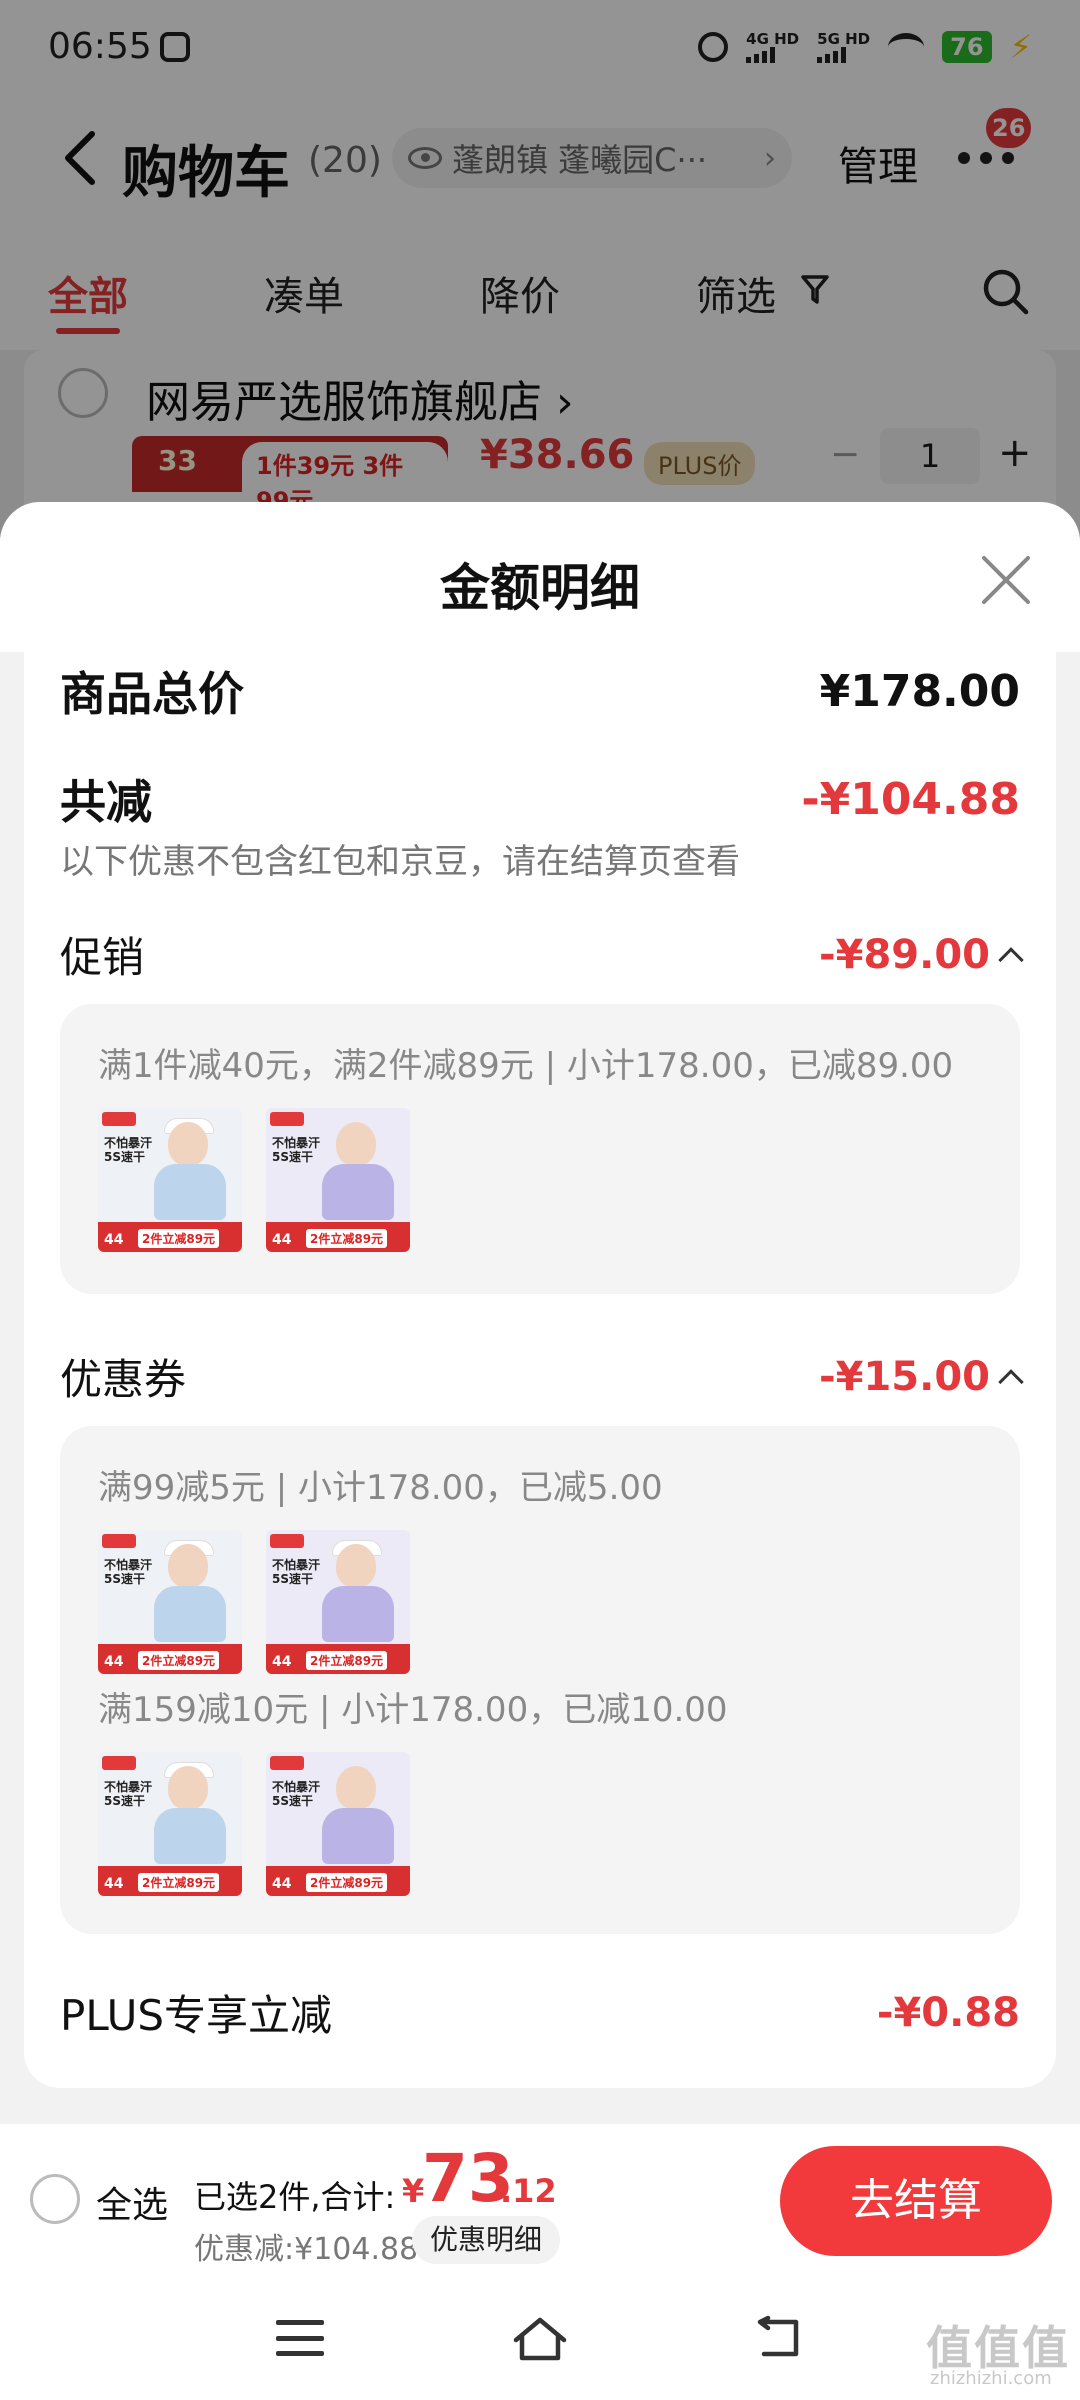  What do you see at coordinates (106, 802) in the screenshot?
I see `total-reduce-label: 共减` at bounding box center [106, 802].